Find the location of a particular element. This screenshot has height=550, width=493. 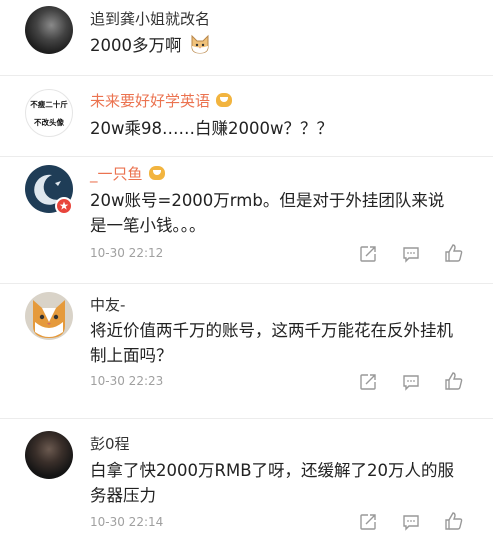

comment-username-wrapper: 未来要好好学英语 is located at coordinates (161, 100).